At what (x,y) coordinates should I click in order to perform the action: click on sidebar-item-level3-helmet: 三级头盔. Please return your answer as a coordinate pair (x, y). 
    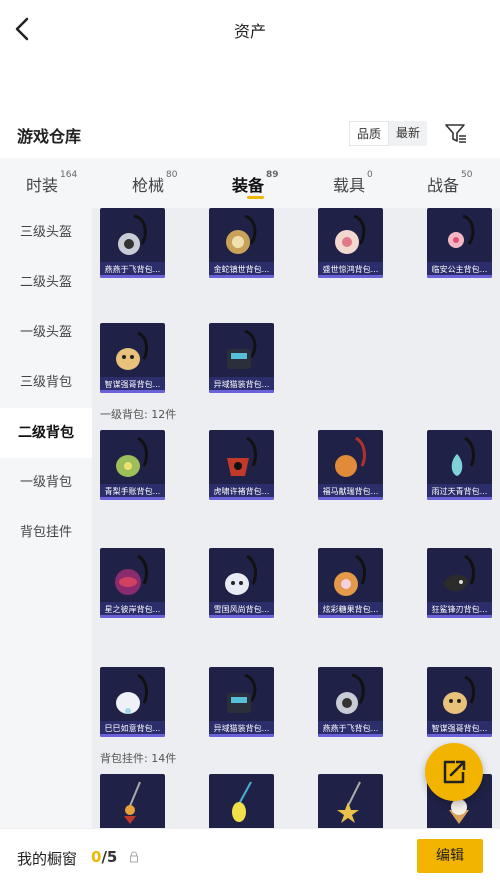
    Looking at the image, I should click on (46, 233).